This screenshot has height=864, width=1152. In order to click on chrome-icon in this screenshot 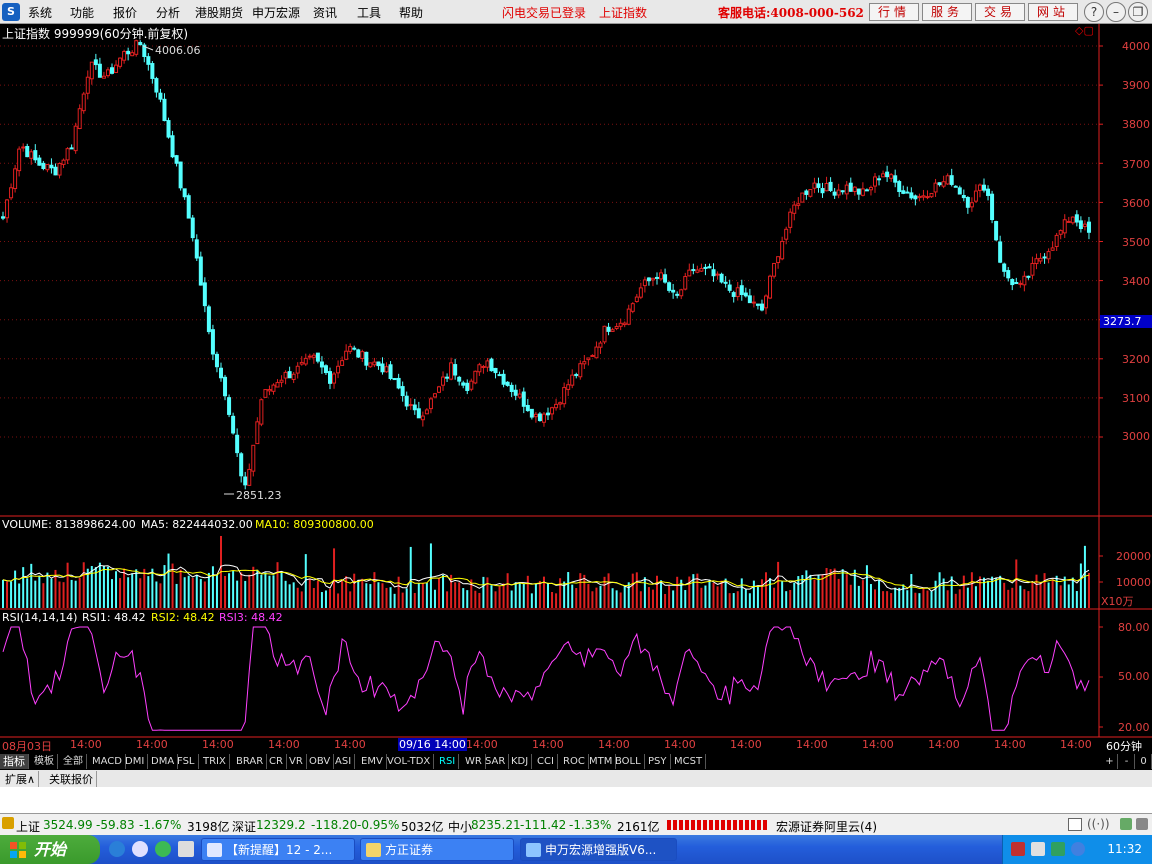, I will do `click(163, 849)`.